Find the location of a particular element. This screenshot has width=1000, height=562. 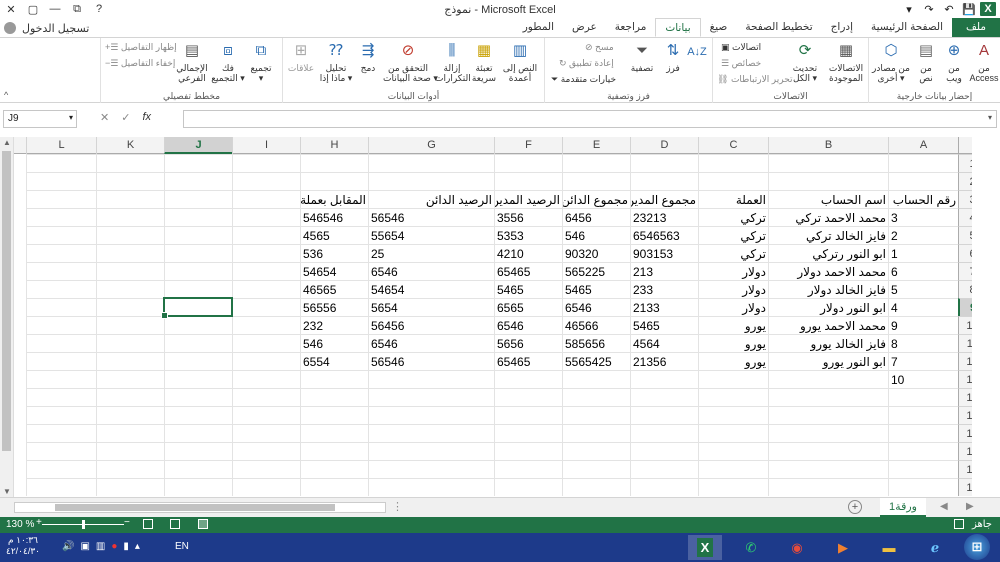

cell-K3 is located at coordinates (130, 199).